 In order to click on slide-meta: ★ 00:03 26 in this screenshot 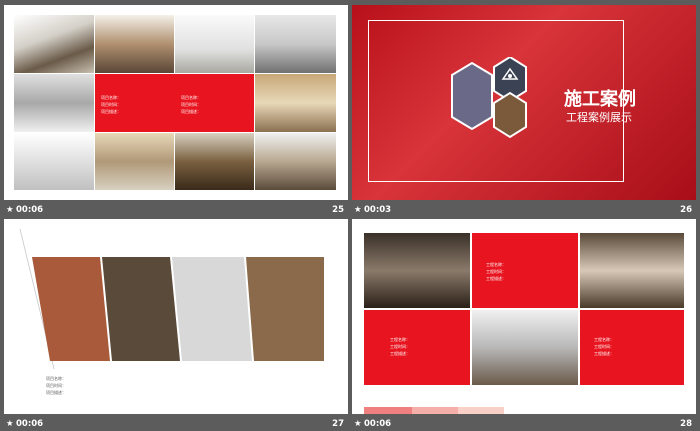, I will do `click(524, 210)`.